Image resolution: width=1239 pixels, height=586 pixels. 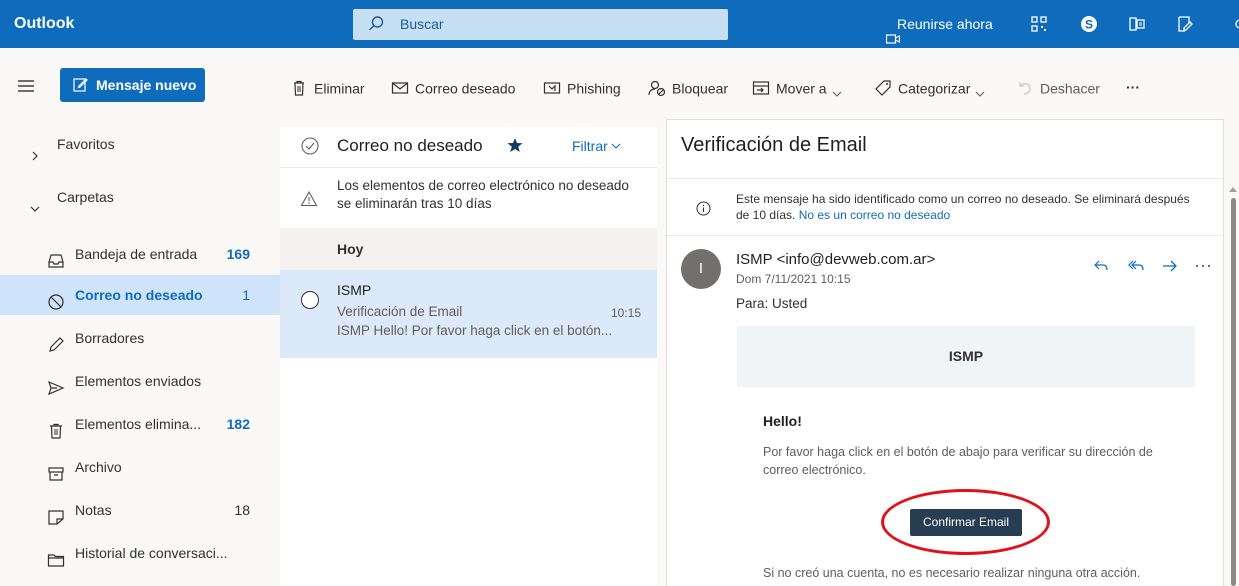 What do you see at coordinates (934, 88) in the screenshot?
I see `categorize-label: Categorizar` at bounding box center [934, 88].